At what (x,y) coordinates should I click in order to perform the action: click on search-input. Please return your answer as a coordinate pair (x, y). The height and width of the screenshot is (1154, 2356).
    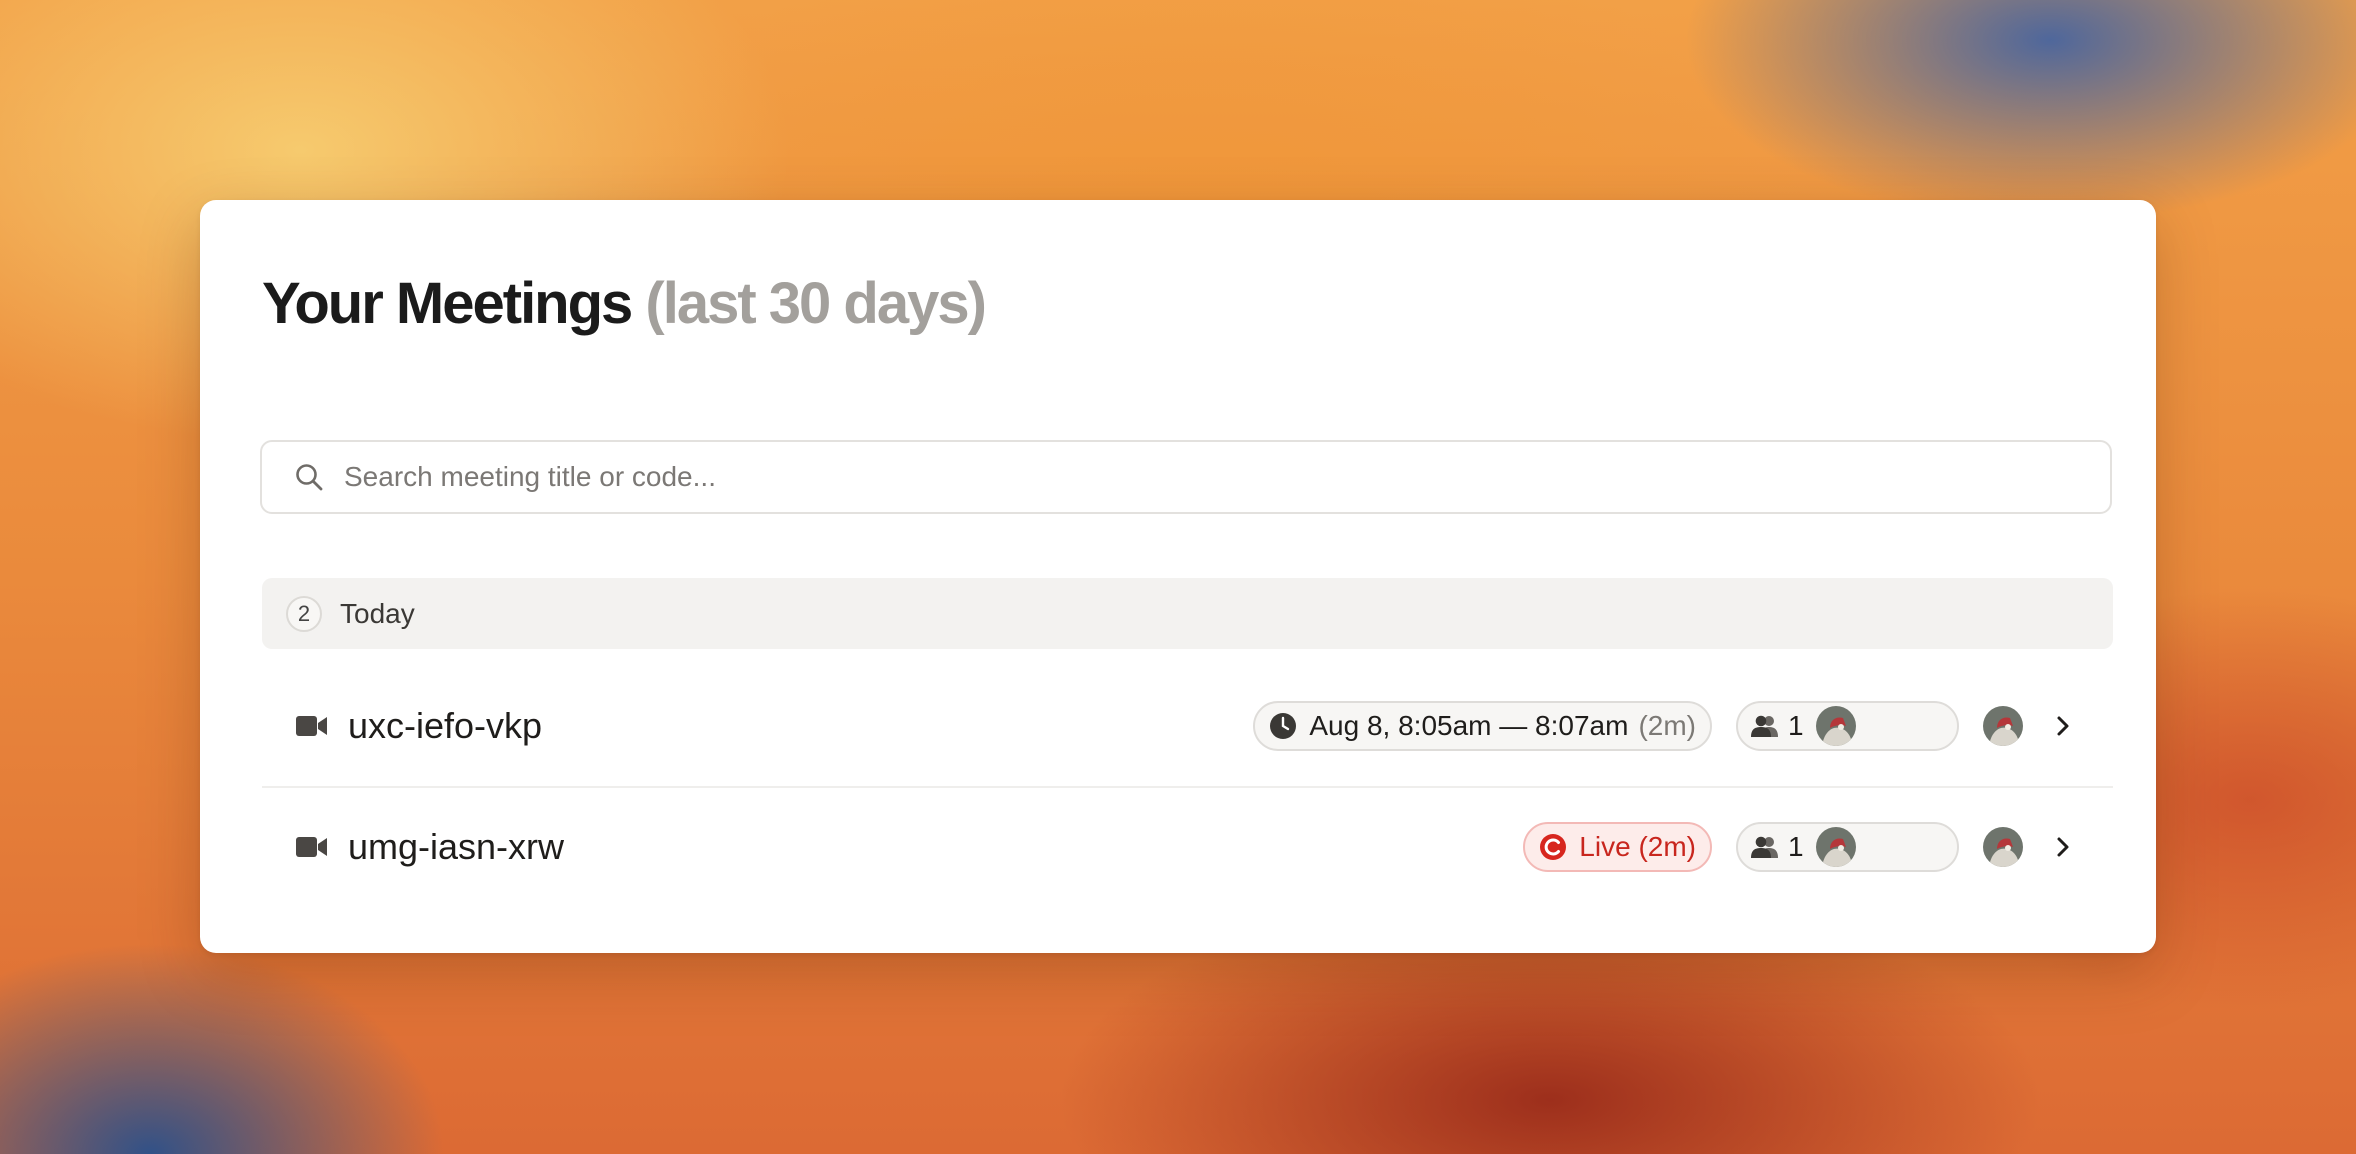
    Looking at the image, I should click on (1226, 477).